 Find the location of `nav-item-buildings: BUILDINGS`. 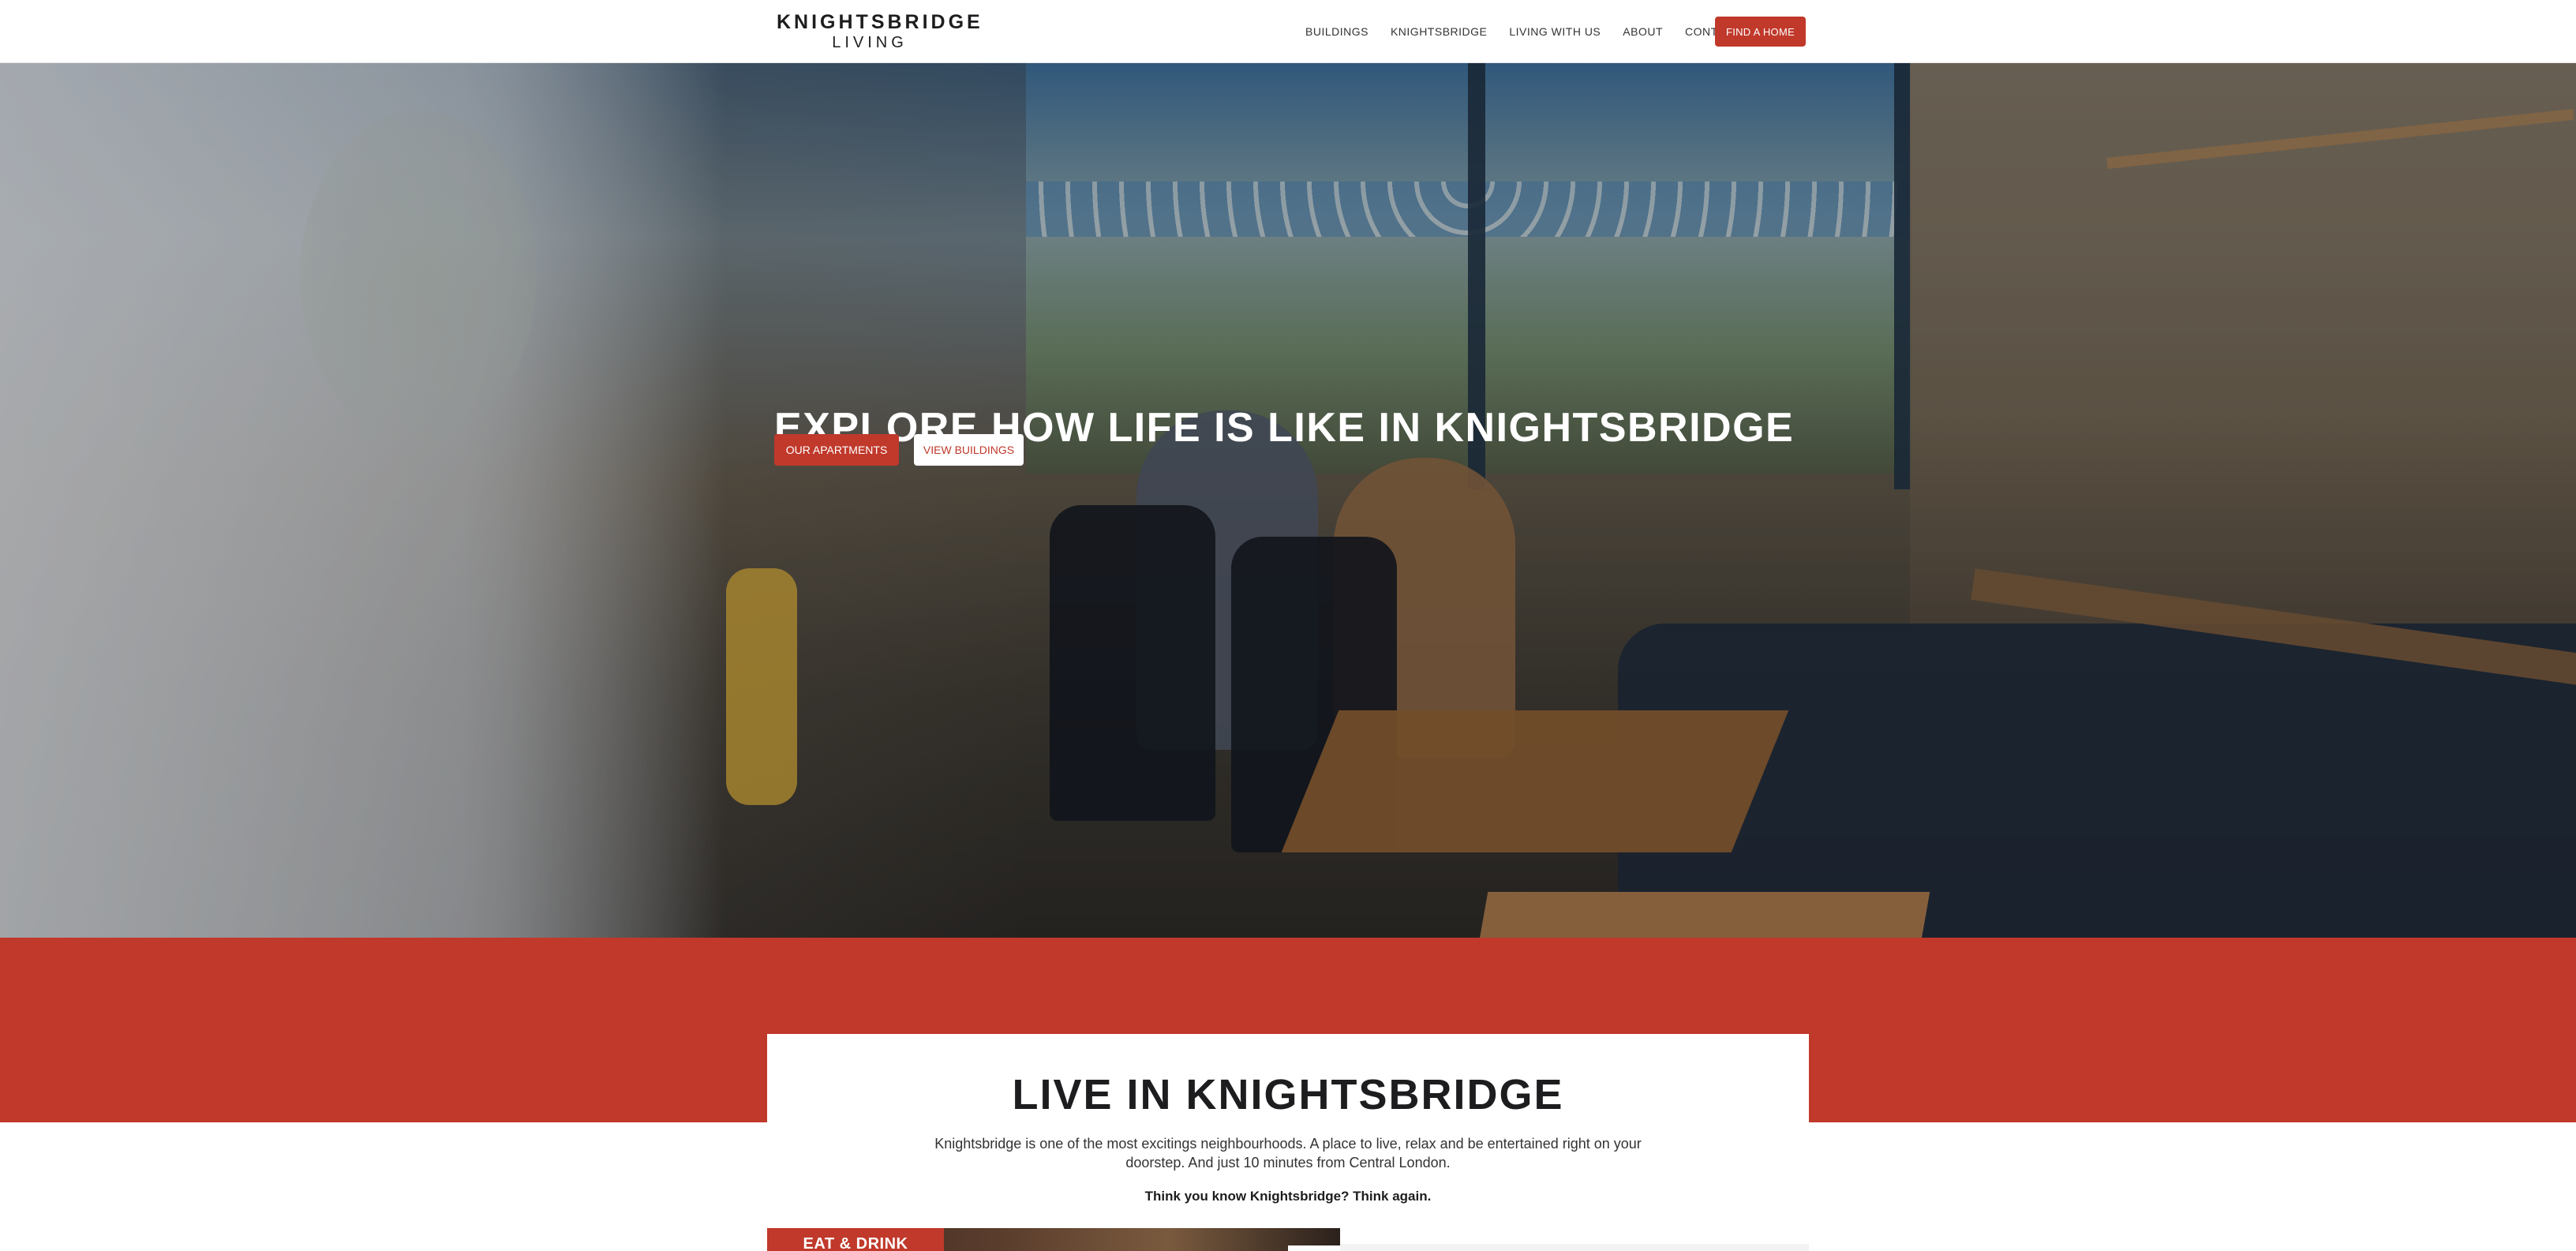

nav-item-buildings: BUILDINGS is located at coordinates (1336, 32).